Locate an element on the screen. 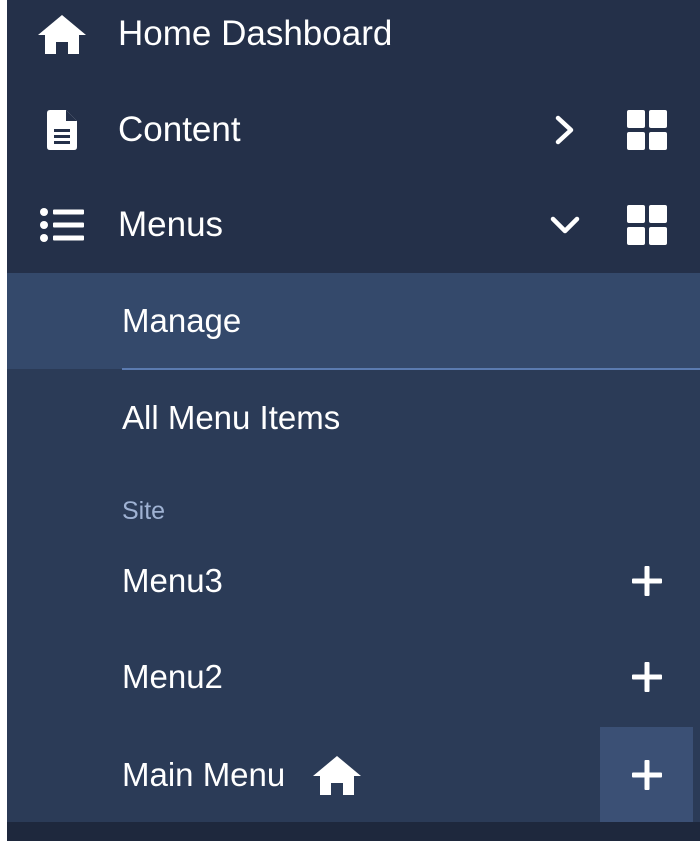 This screenshot has height=841, width=700. submenu-item-label-wrap: Main Menu is located at coordinates (242, 775).